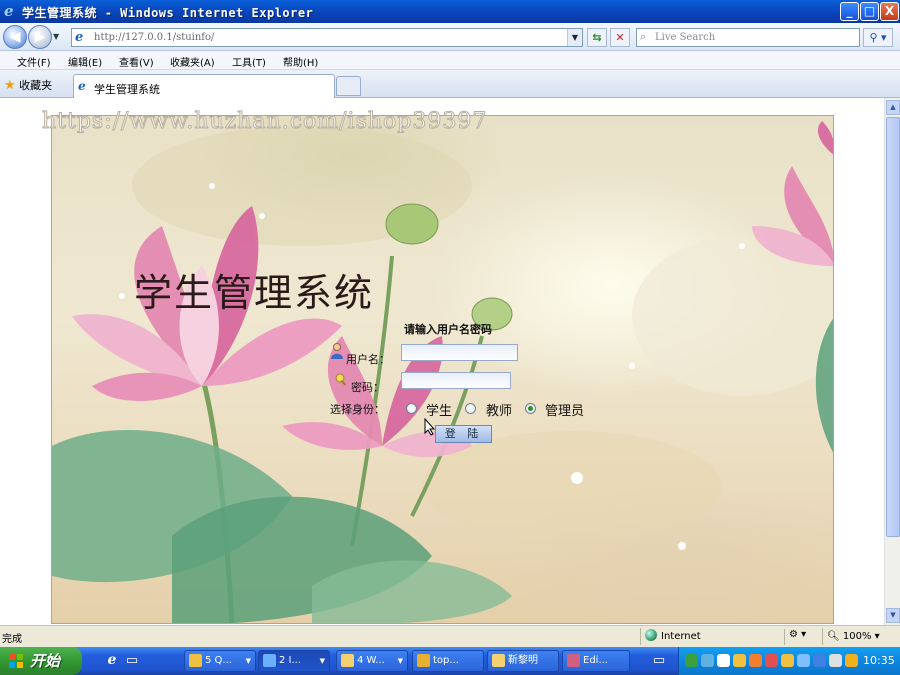  What do you see at coordinates (439, 411) in the screenshot?
I see `role-student-label: 学生` at bounding box center [439, 411].